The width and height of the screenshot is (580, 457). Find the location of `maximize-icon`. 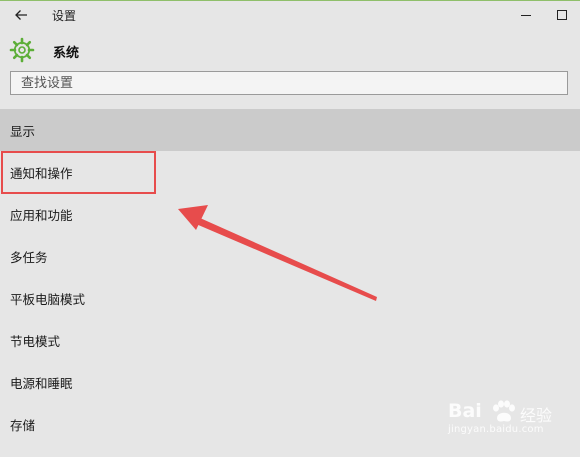

maximize-icon is located at coordinates (562, 15).